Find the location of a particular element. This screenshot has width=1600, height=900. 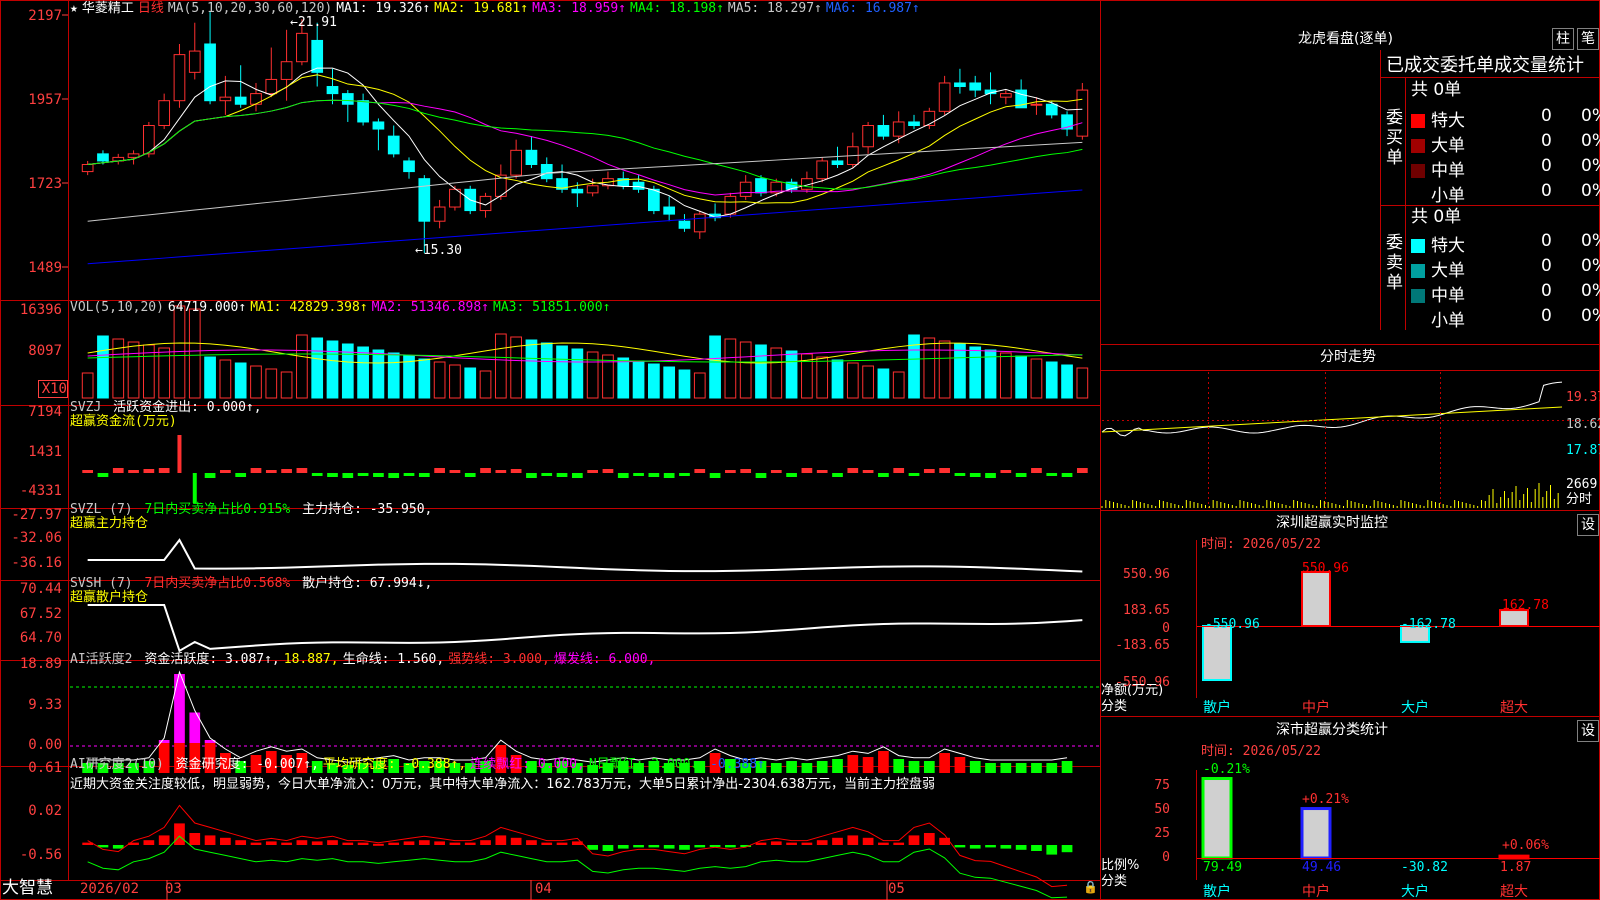

ma6-value: MA6: 16.987↑ is located at coordinates (872, 8).